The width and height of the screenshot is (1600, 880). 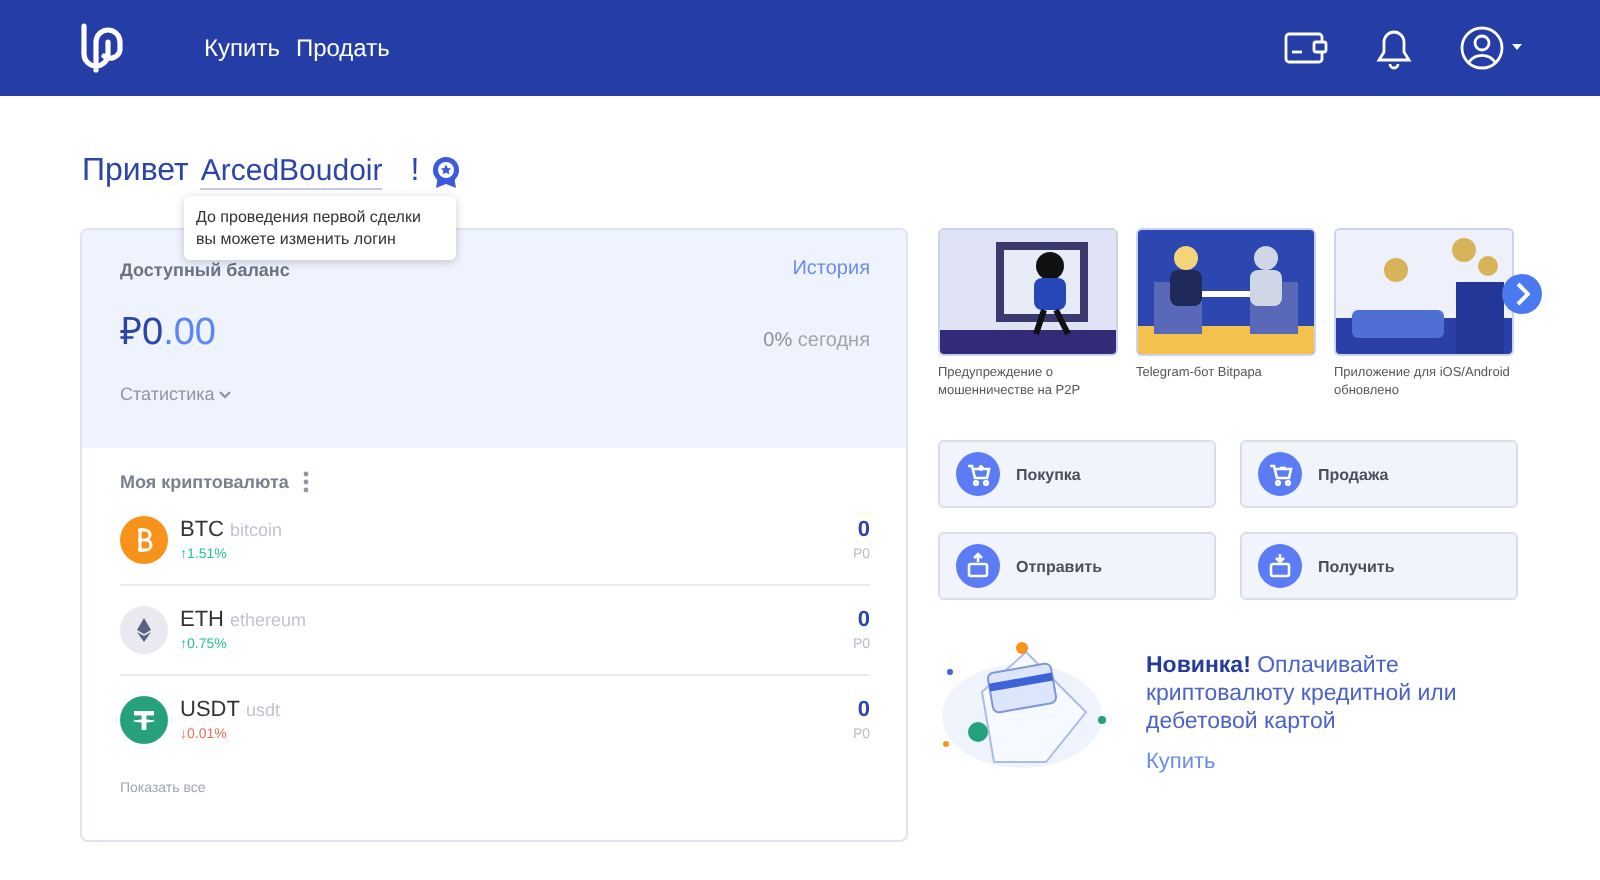 What do you see at coordinates (320, 228) in the screenshot?
I see `tooltip: До проведения первой сделки вы можете изменить логин` at bounding box center [320, 228].